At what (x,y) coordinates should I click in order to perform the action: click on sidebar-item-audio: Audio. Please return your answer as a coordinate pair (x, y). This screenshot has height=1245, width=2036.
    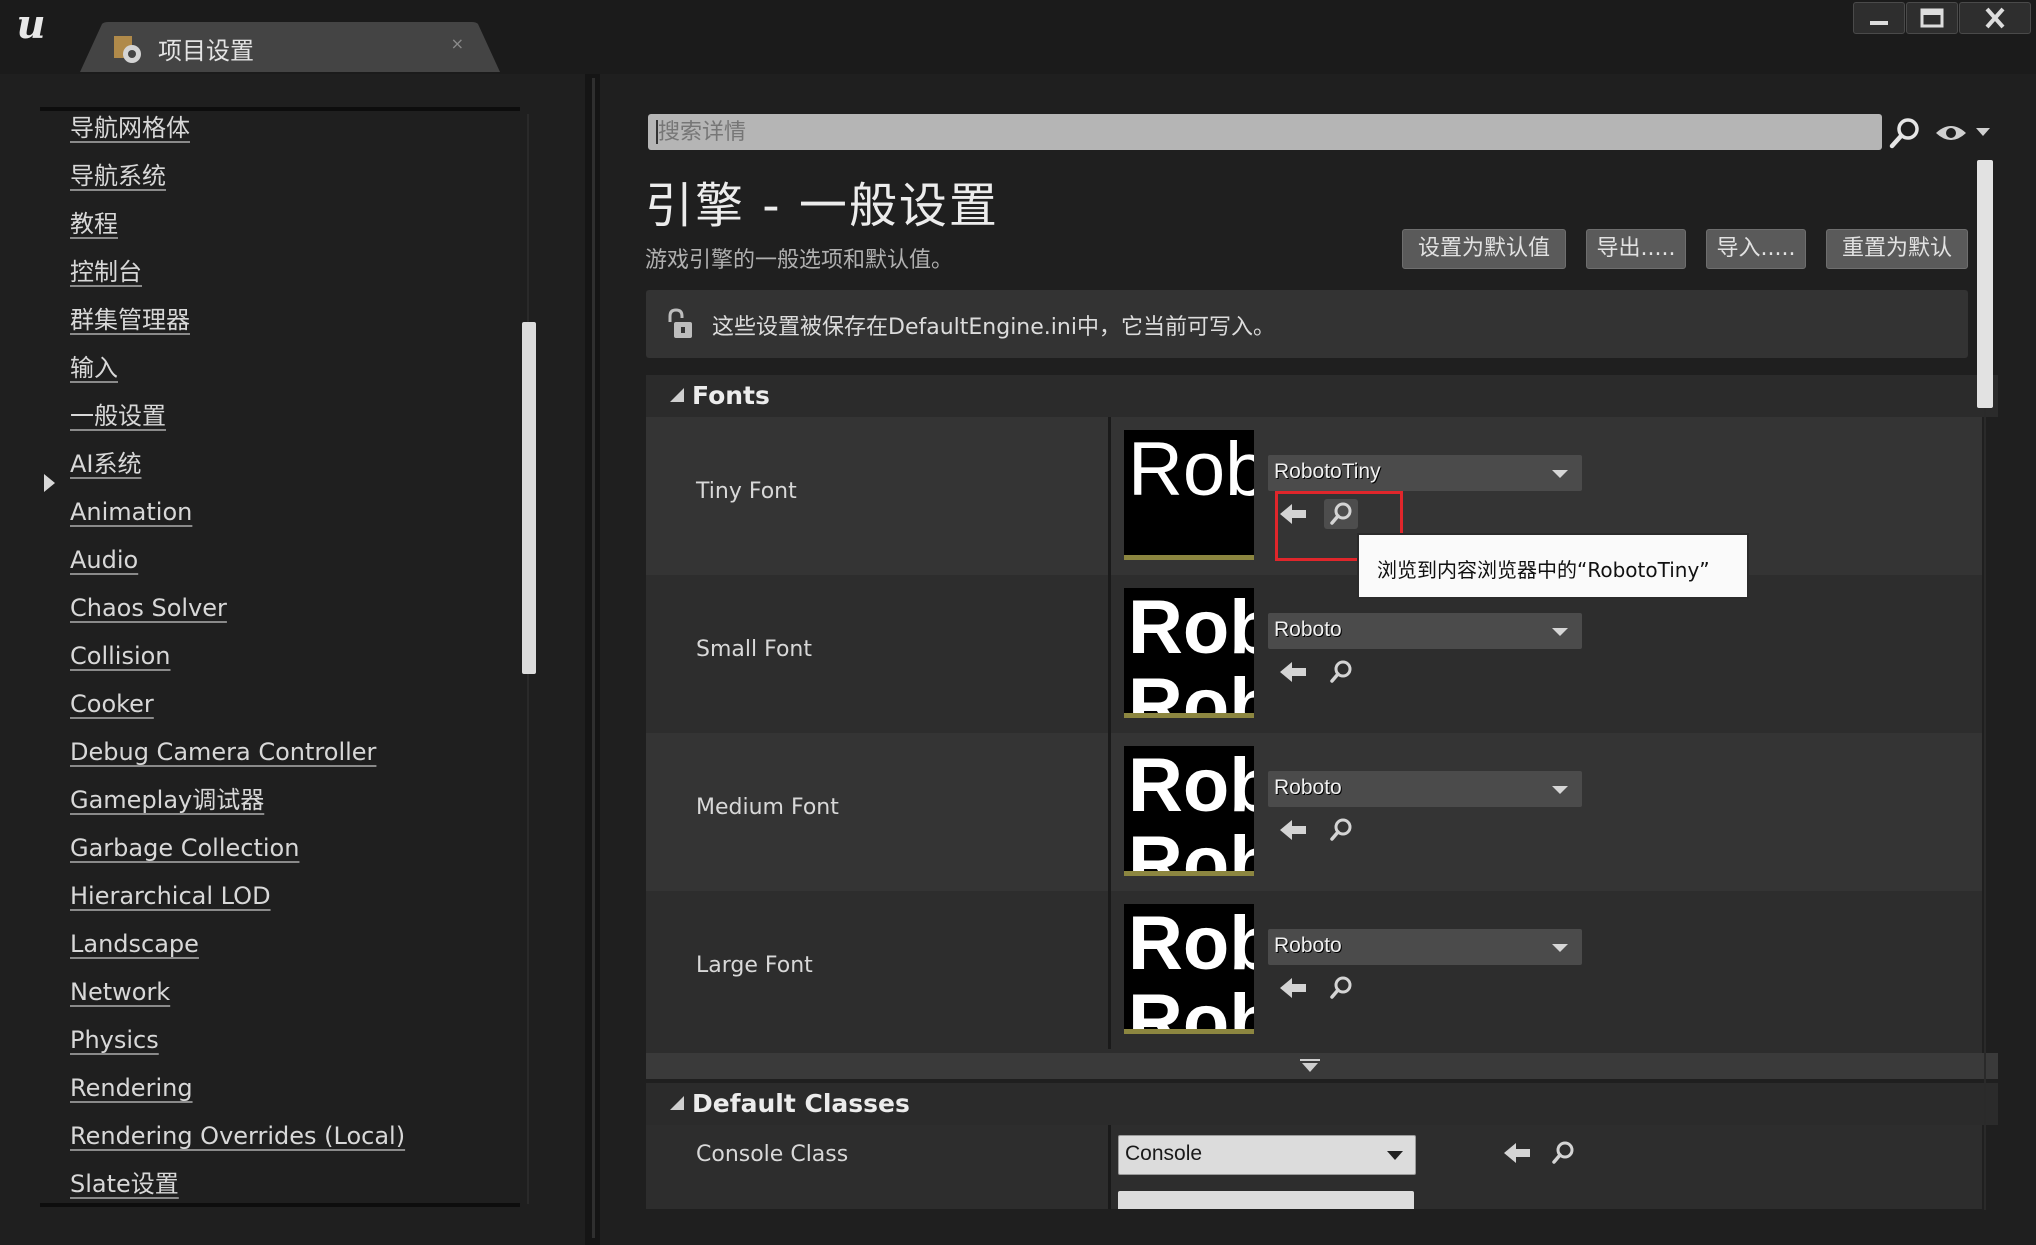
    Looking at the image, I should click on (237, 560).